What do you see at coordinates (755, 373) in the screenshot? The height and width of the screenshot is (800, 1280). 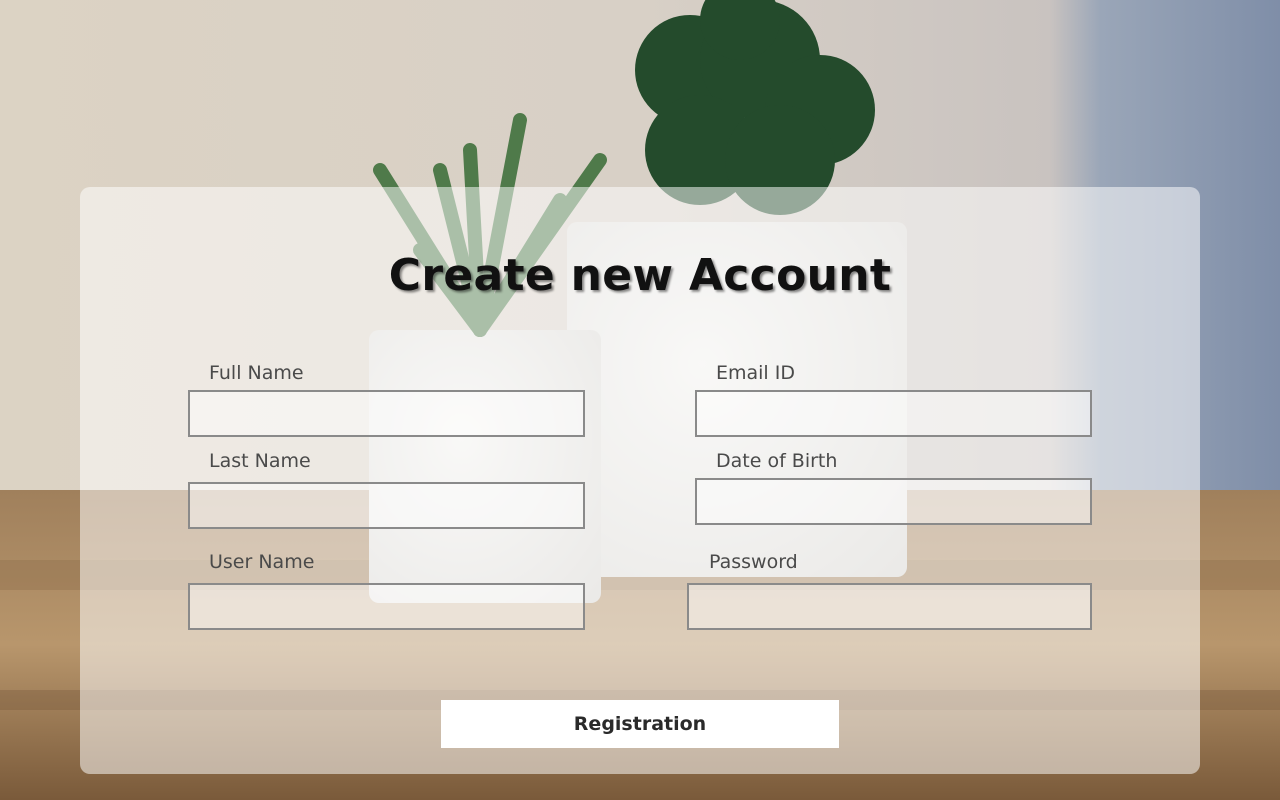 I see `email-label: Email ID` at bounding box center [755, 373].